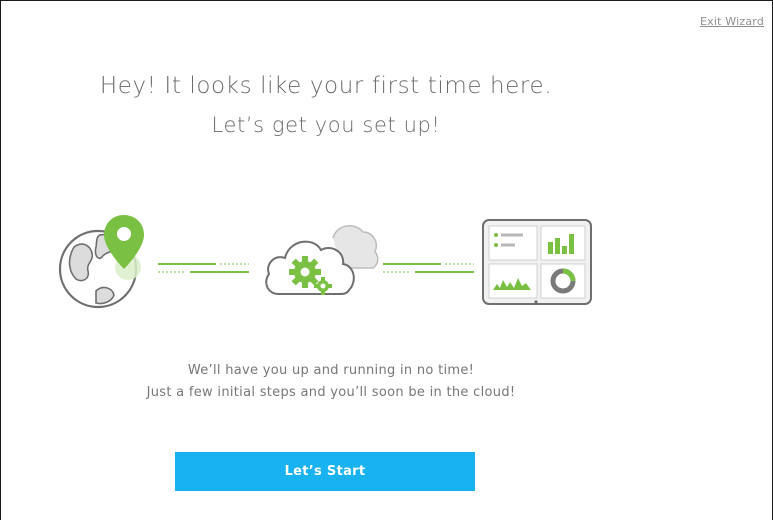 This screenshot has width=773, height=521. What do you see at coordinates (326, 86) in the screenshot?
I see `welcome-heading: Hey! It looks like your first time here.` at bounding box center [326, 86].